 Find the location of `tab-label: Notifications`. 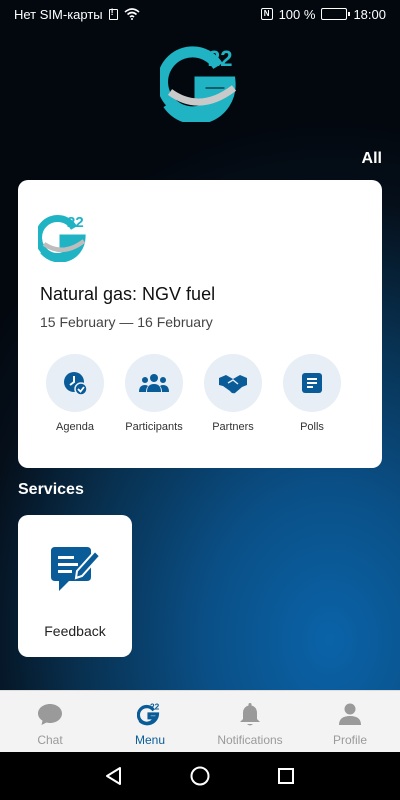

tab-label: Notifications is located at coordinates (250, 740).